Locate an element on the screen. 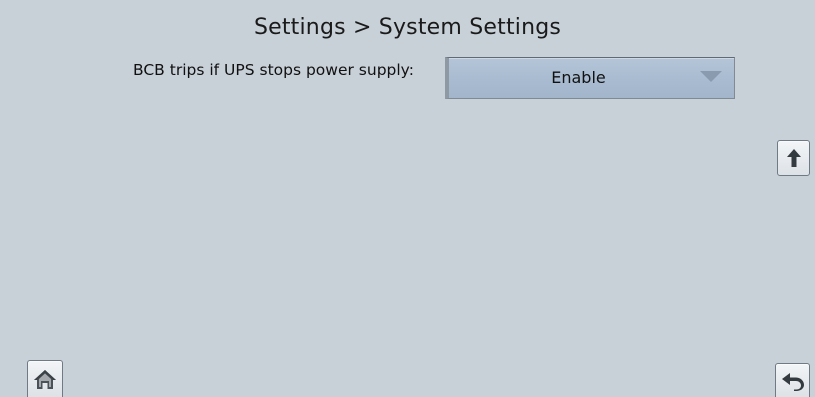 The height and width of the screenshot is (397, 815). arrow-up-icon is located at coordinates (793, 158).